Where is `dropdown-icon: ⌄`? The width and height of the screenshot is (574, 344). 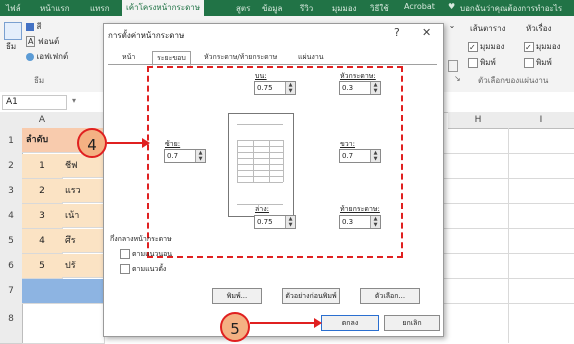 dropdown-icon: ⌄ is located at coordinates (452, 25).